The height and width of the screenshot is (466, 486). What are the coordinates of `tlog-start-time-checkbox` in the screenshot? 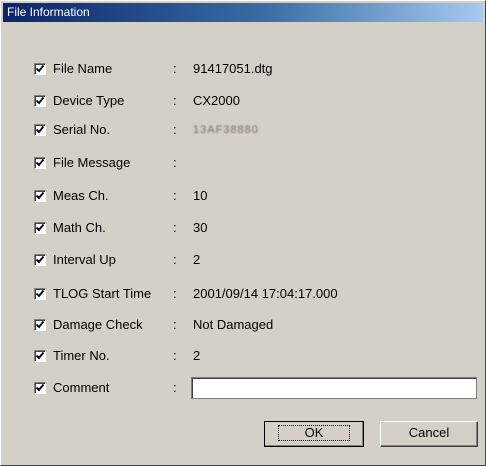 It's located at (40, 294).